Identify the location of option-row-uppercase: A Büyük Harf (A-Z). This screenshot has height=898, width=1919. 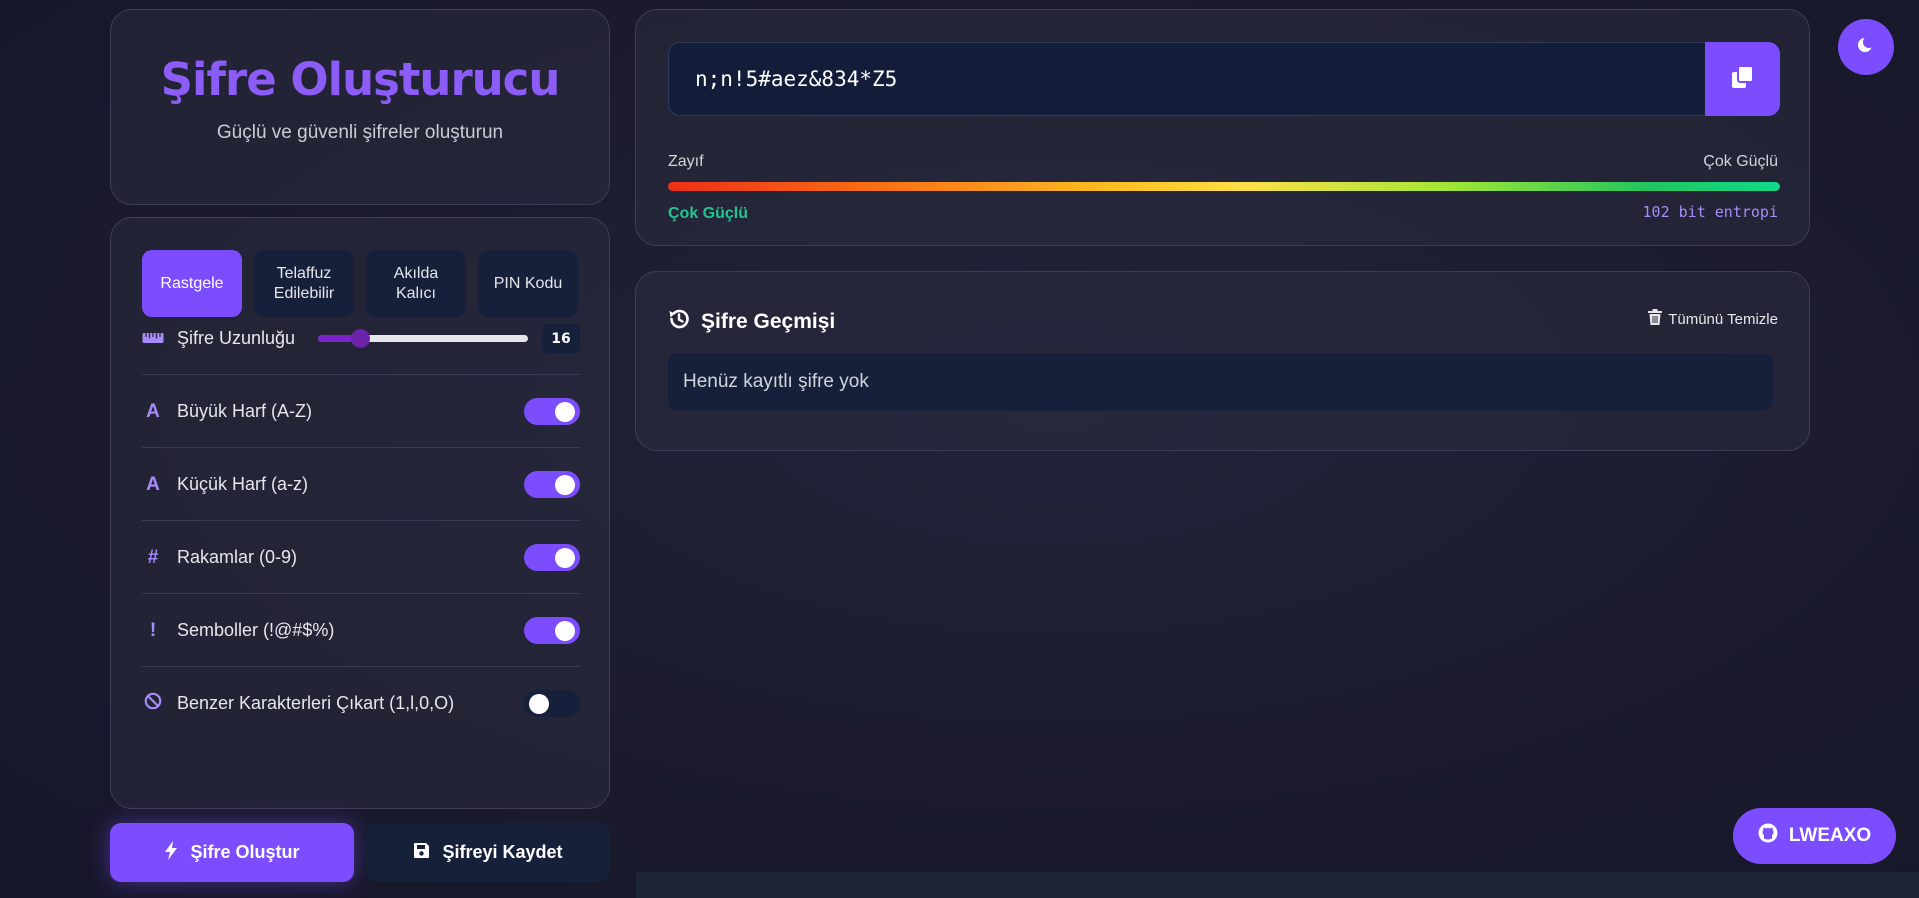
(361, 411).